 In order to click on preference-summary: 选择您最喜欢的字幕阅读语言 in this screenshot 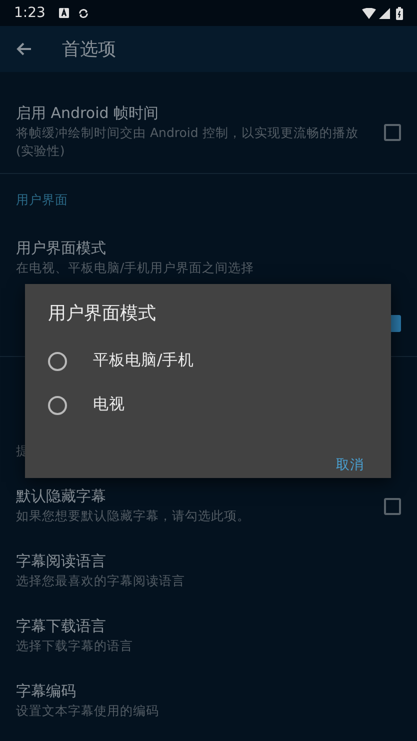, I will do `click(101, 581)`.